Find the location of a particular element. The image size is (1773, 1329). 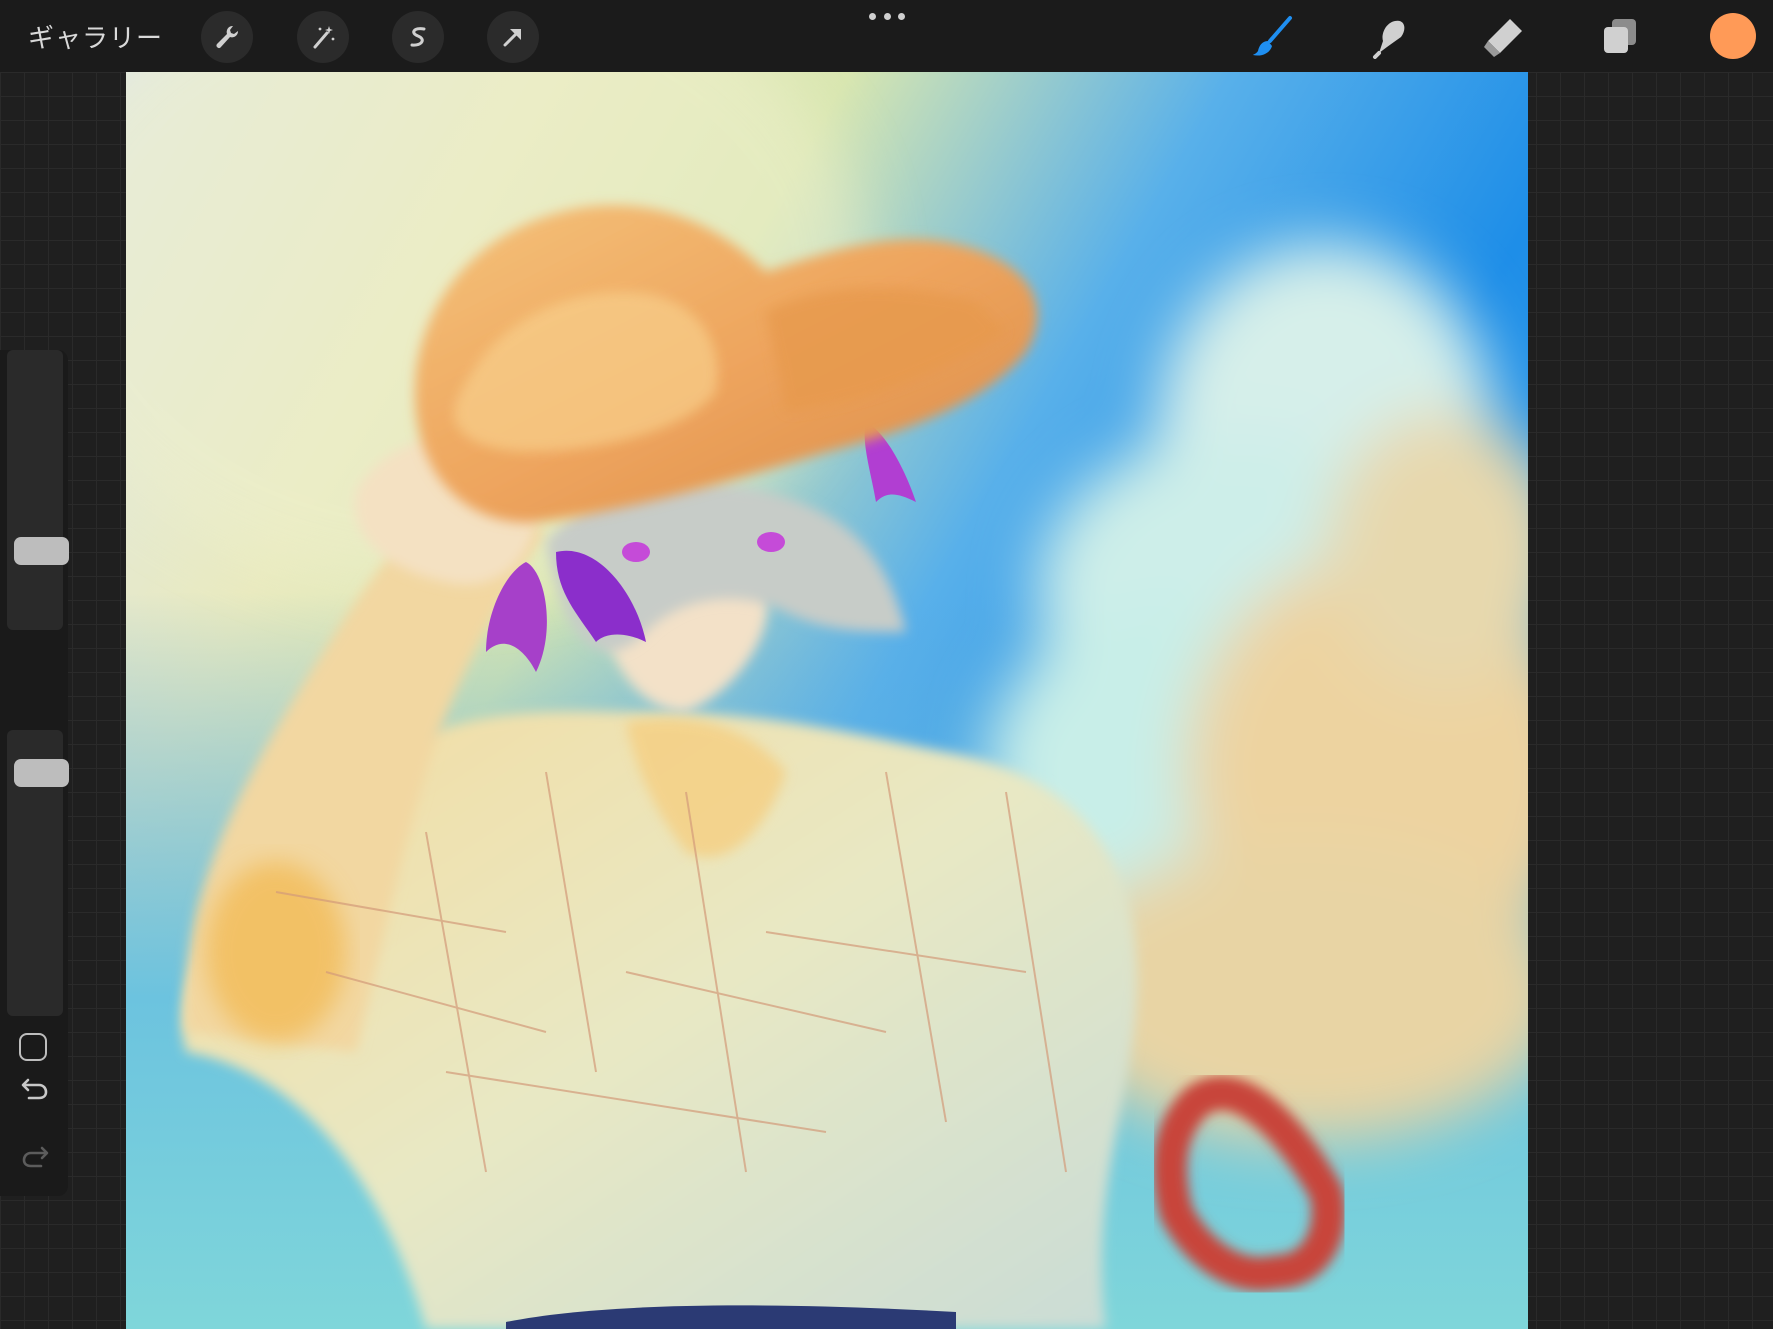

brush-button is located at coordinates (1273, 36).